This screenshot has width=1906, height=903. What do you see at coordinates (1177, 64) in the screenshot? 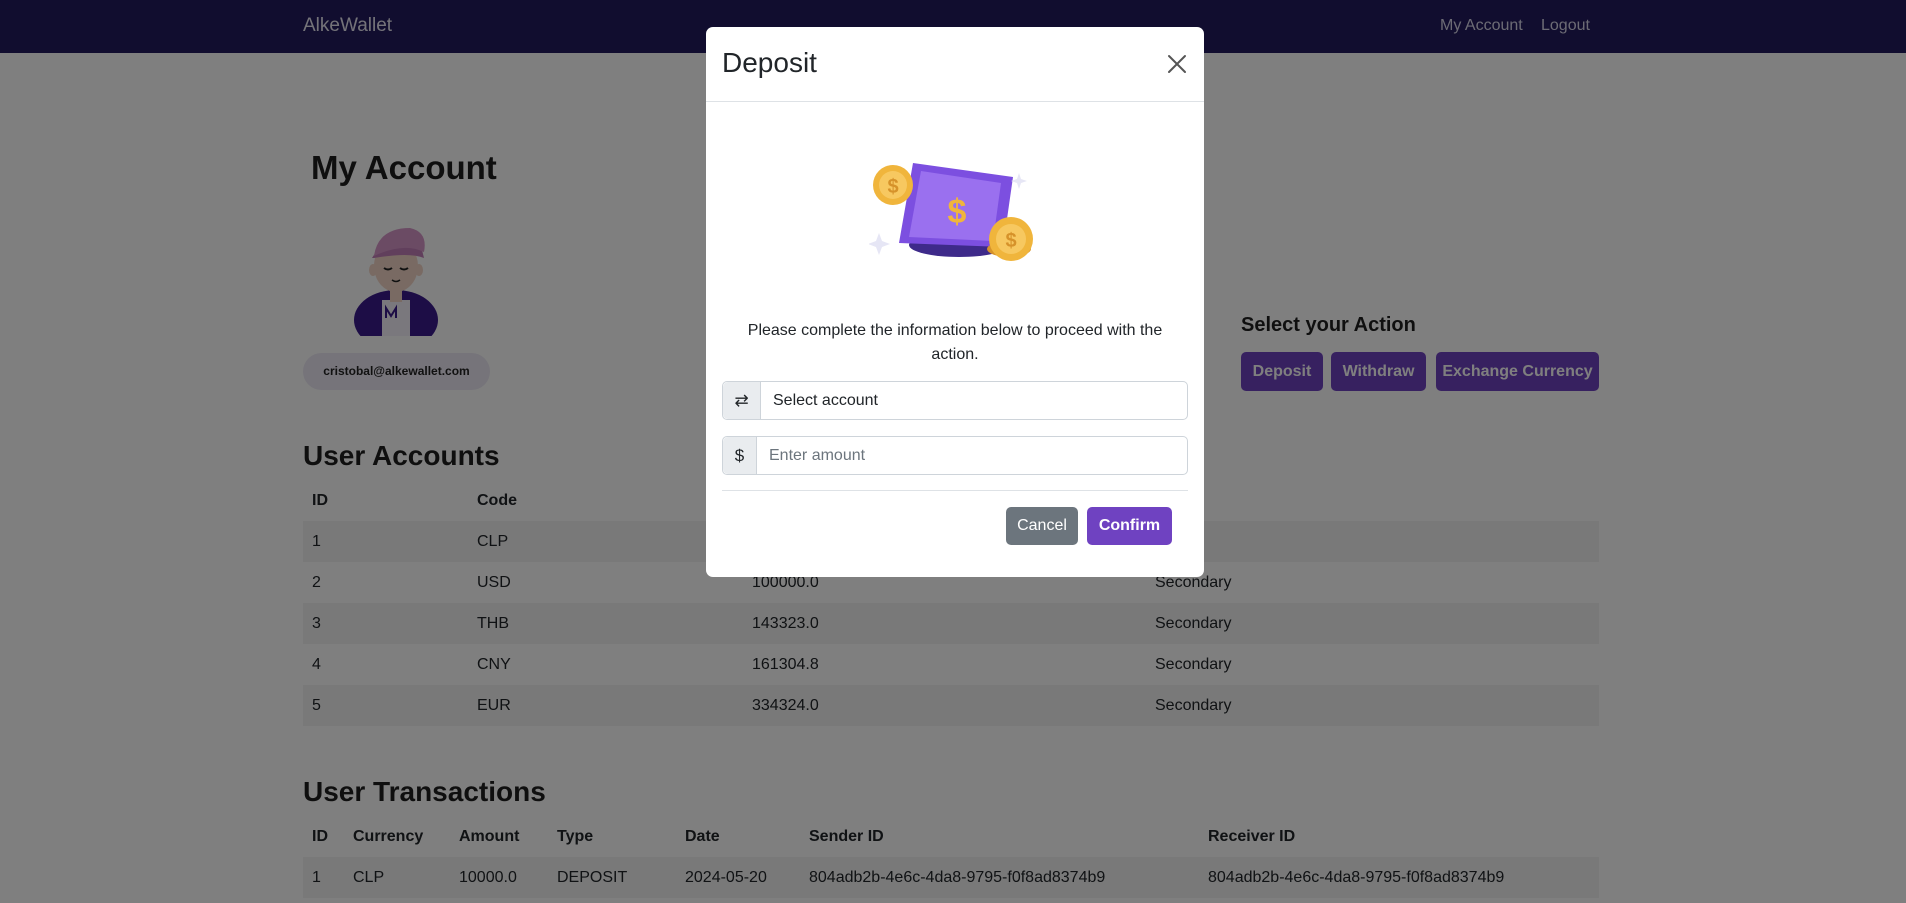
I see `close-icon` at bounding box center [1177, 64].